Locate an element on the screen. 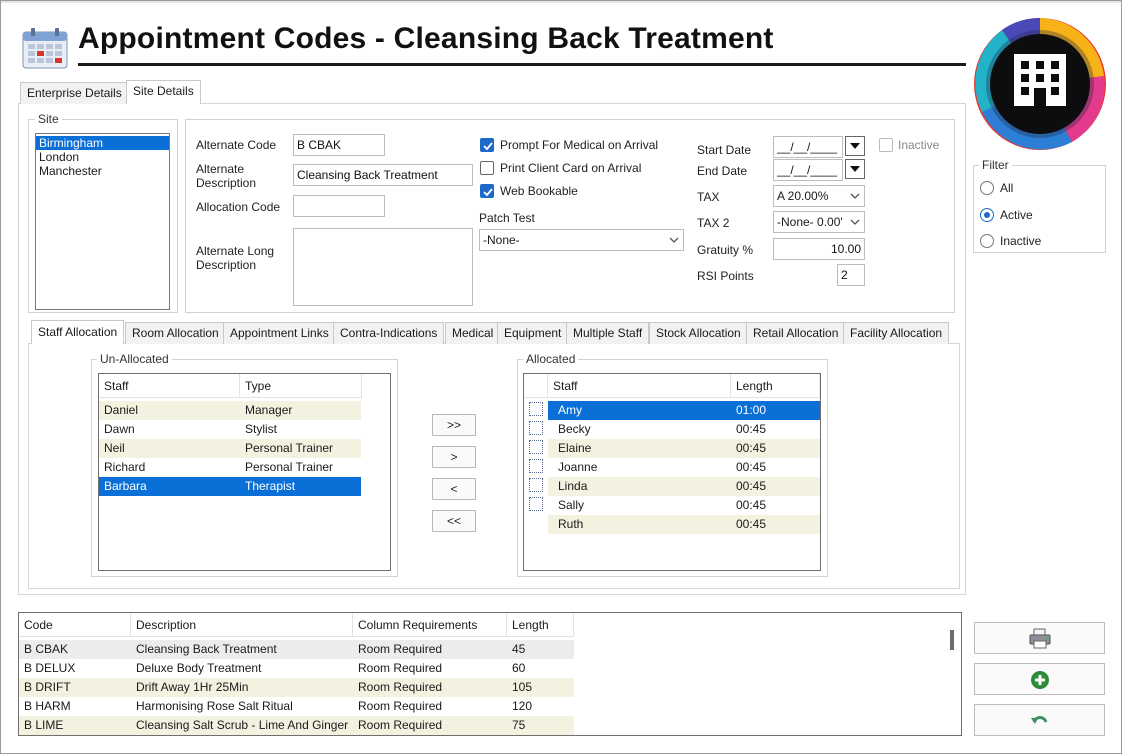  description-cell: Drift Away 1Hr 25Min is located at coordinates (192, 687).